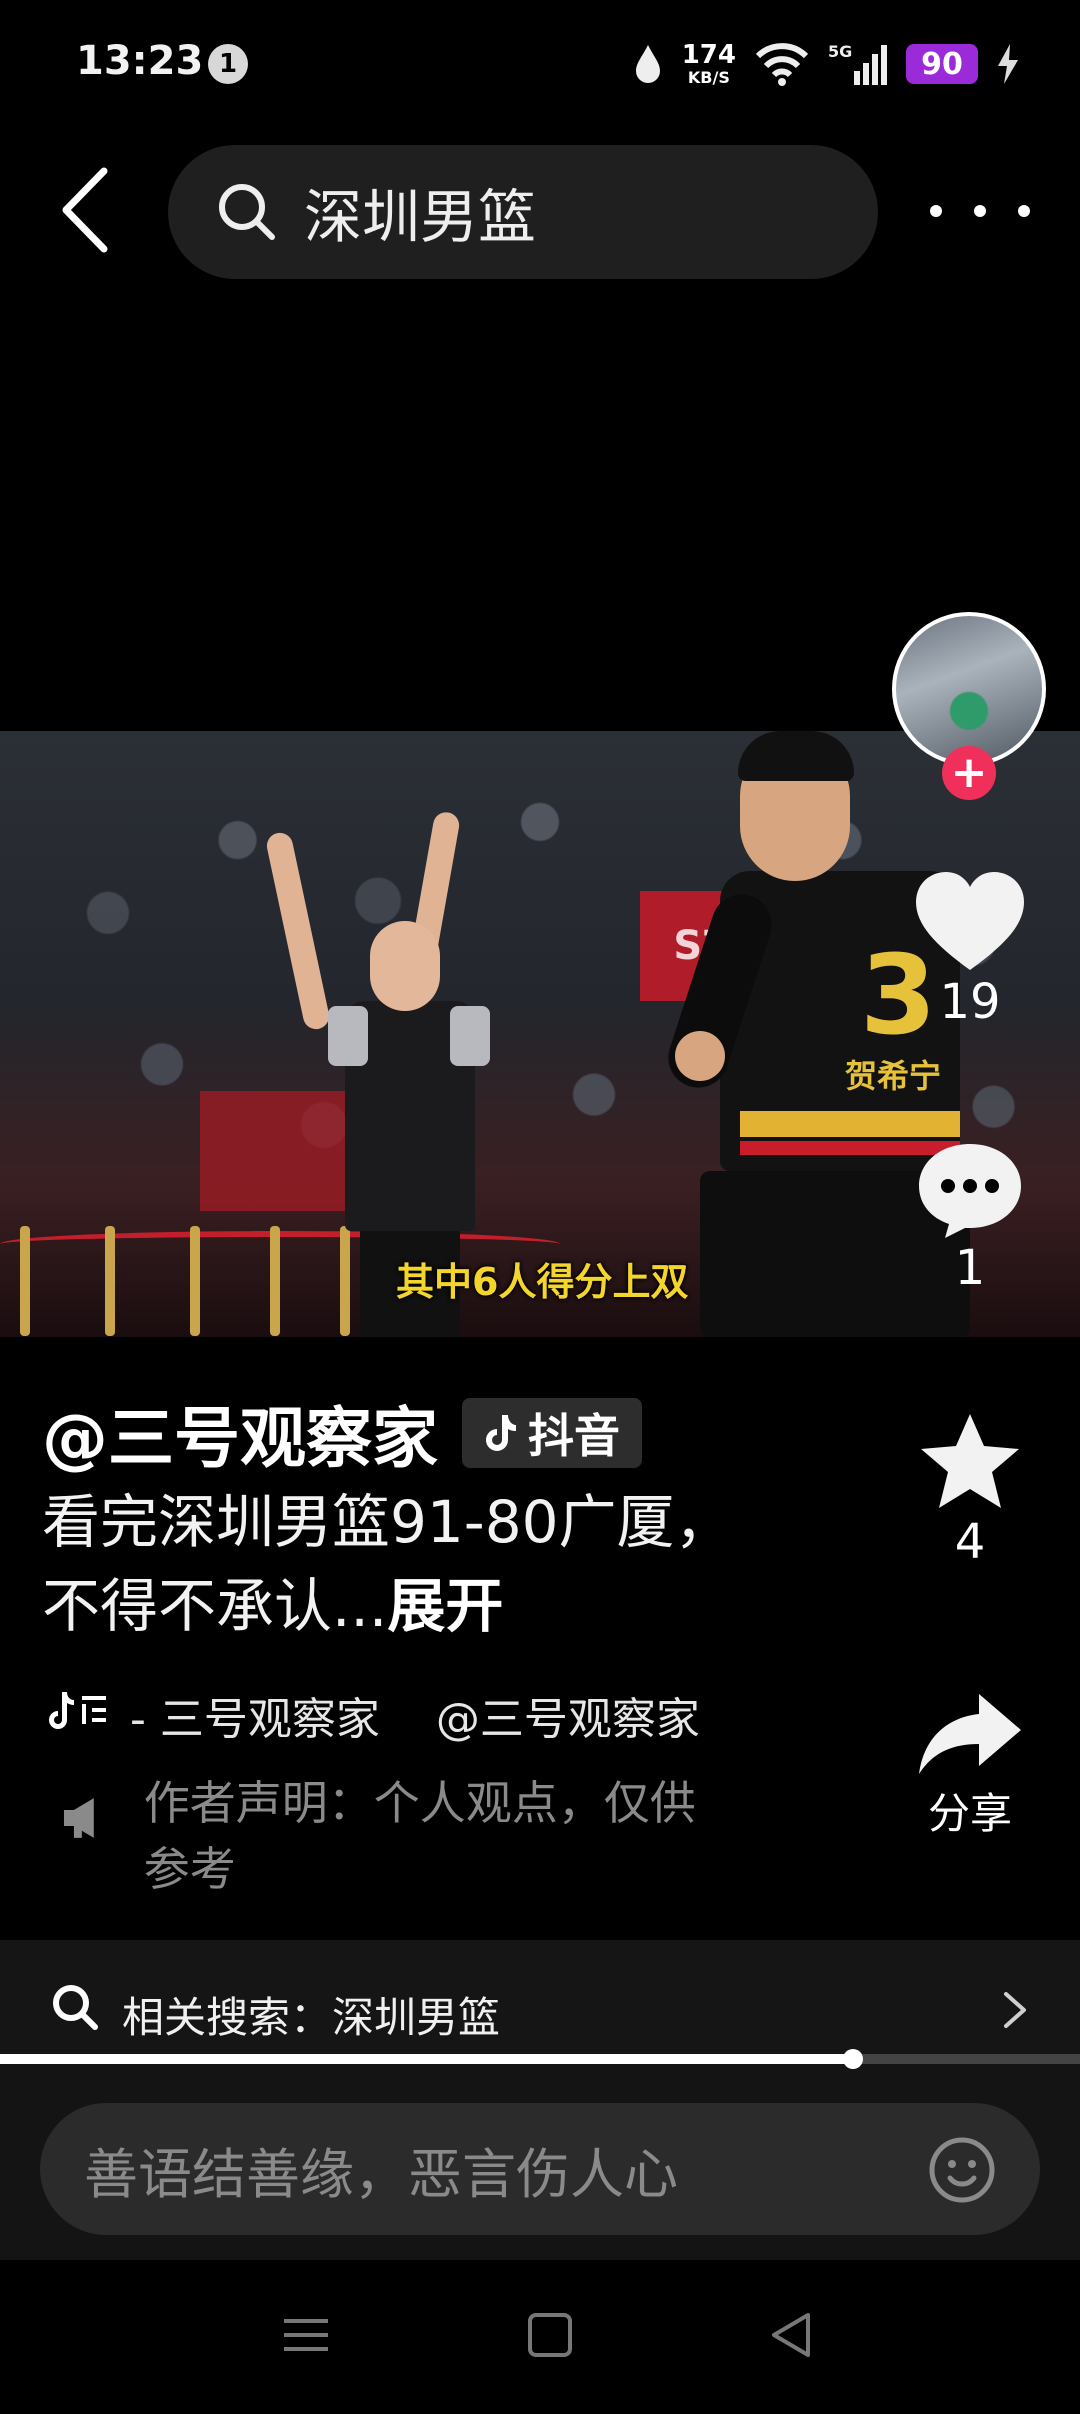  What do you see at coordinates (792, 2335) in the screenshot?
I see `back-triangle-icon` at bounding box center [792, 2335].